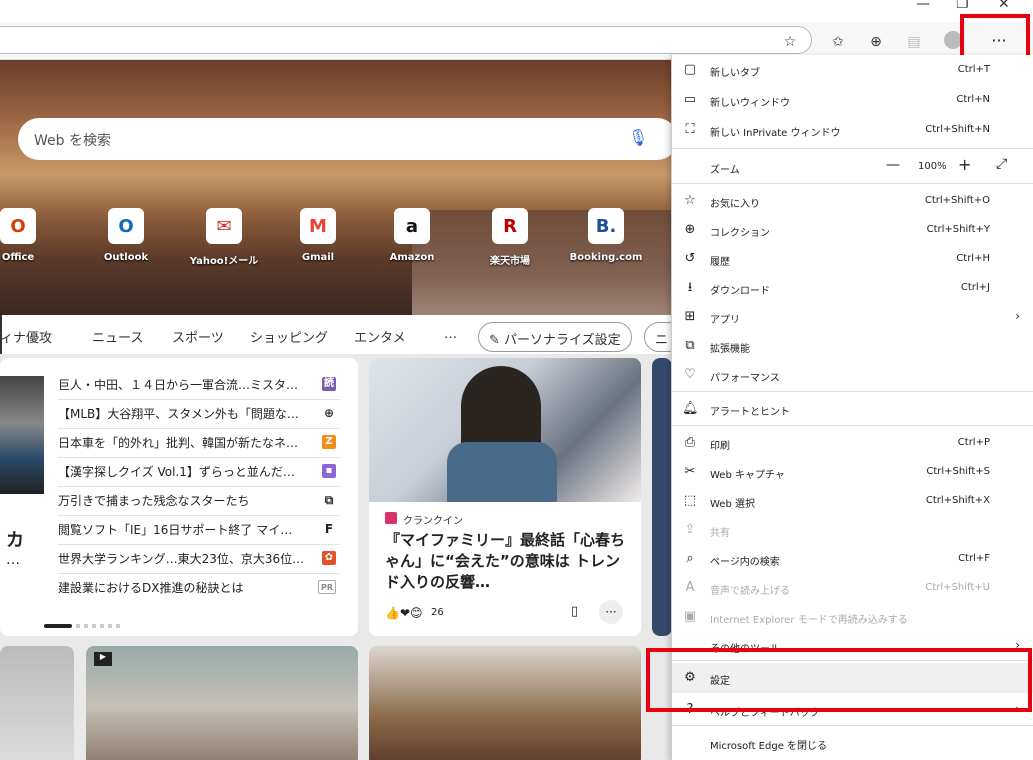 This screenshot has height=760, width=1033. What do you see at coordinates (690, 99) in the screenshot?
I see `window-icon: ▭` at bounding box center [690, 99].